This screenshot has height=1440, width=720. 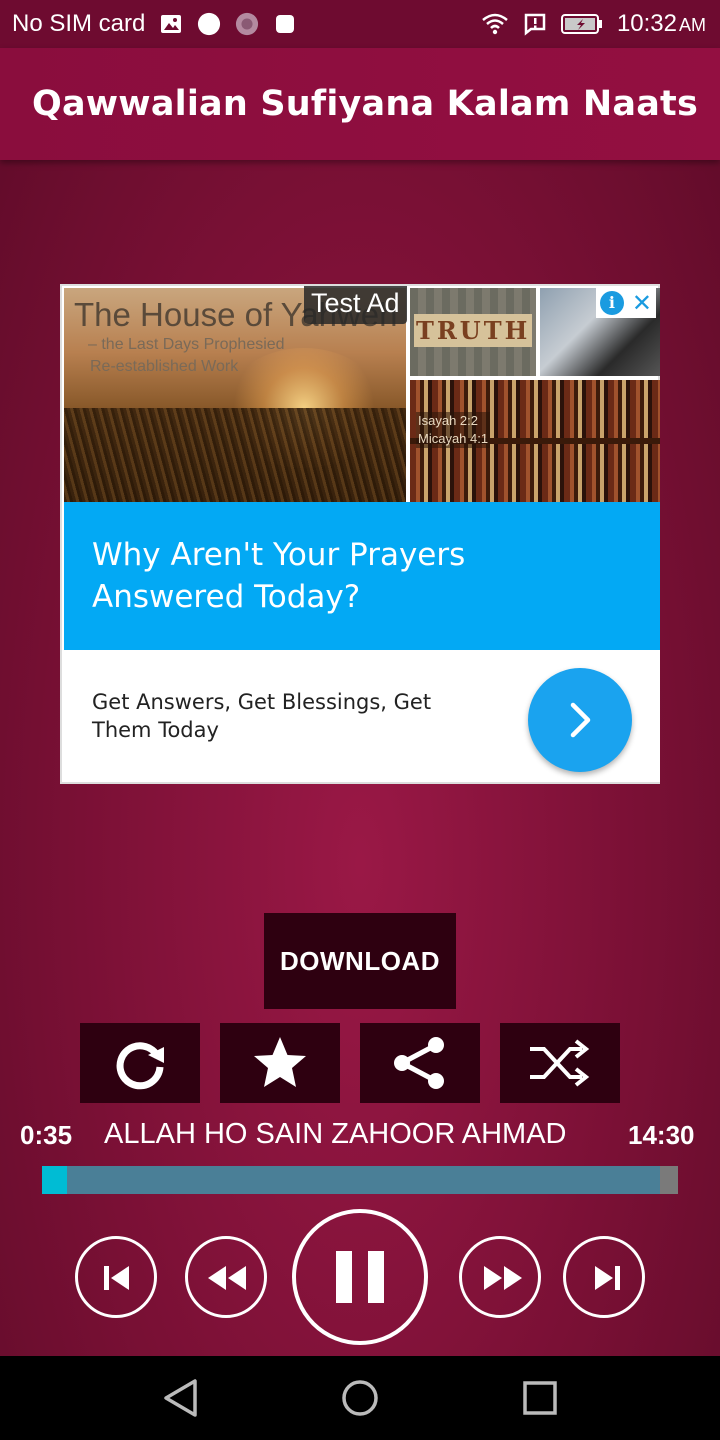 What do you see at coordinates (79, 23) in the screenshot?
I see `carrier-text: No SIM card` at bounding box center [79, 23].